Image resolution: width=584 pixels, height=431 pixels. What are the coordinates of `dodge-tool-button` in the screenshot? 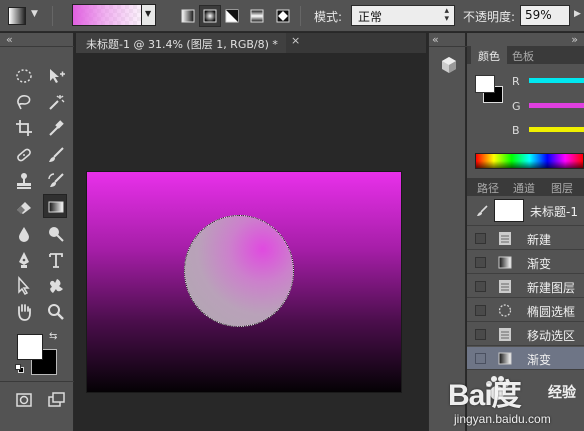 It's located at (55, 233).